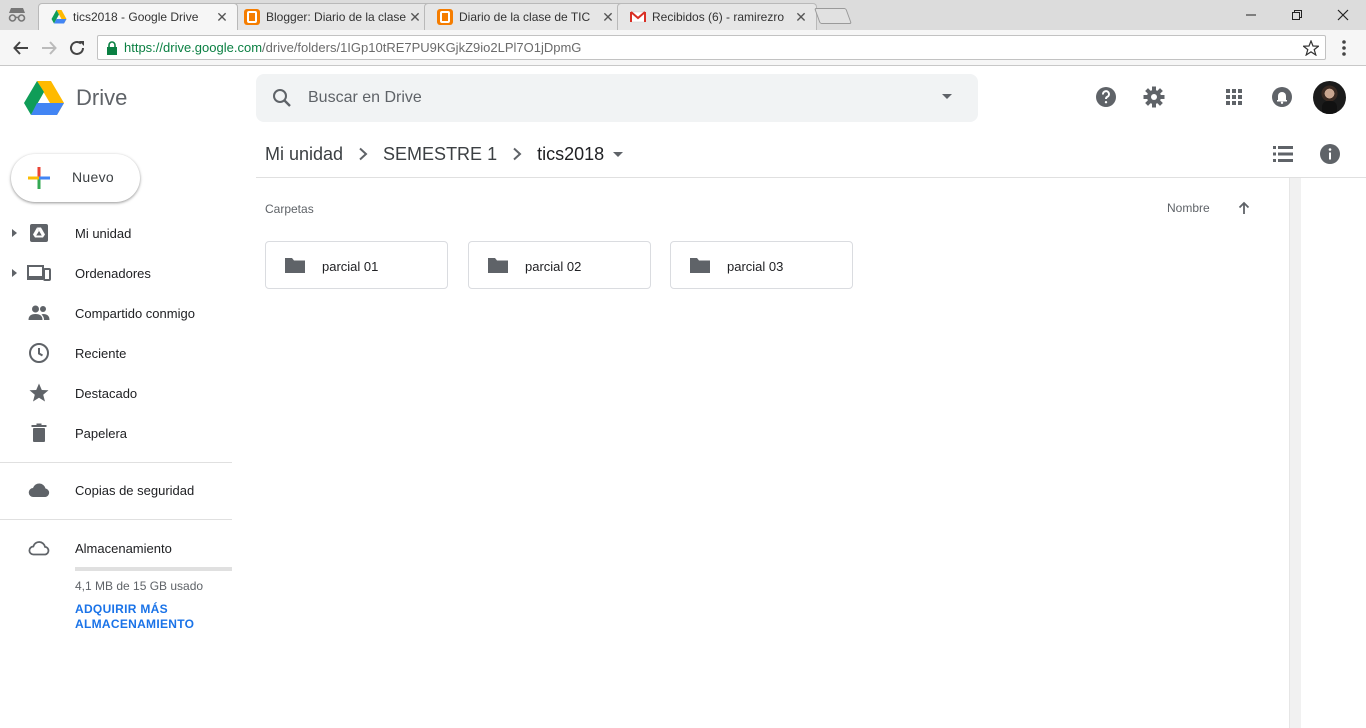 The width and height of the screenshot is (1366, 728). Describe the element at coordinates (350, 266) in the screenshot. I see `folder-name: parcial 01` at that location.